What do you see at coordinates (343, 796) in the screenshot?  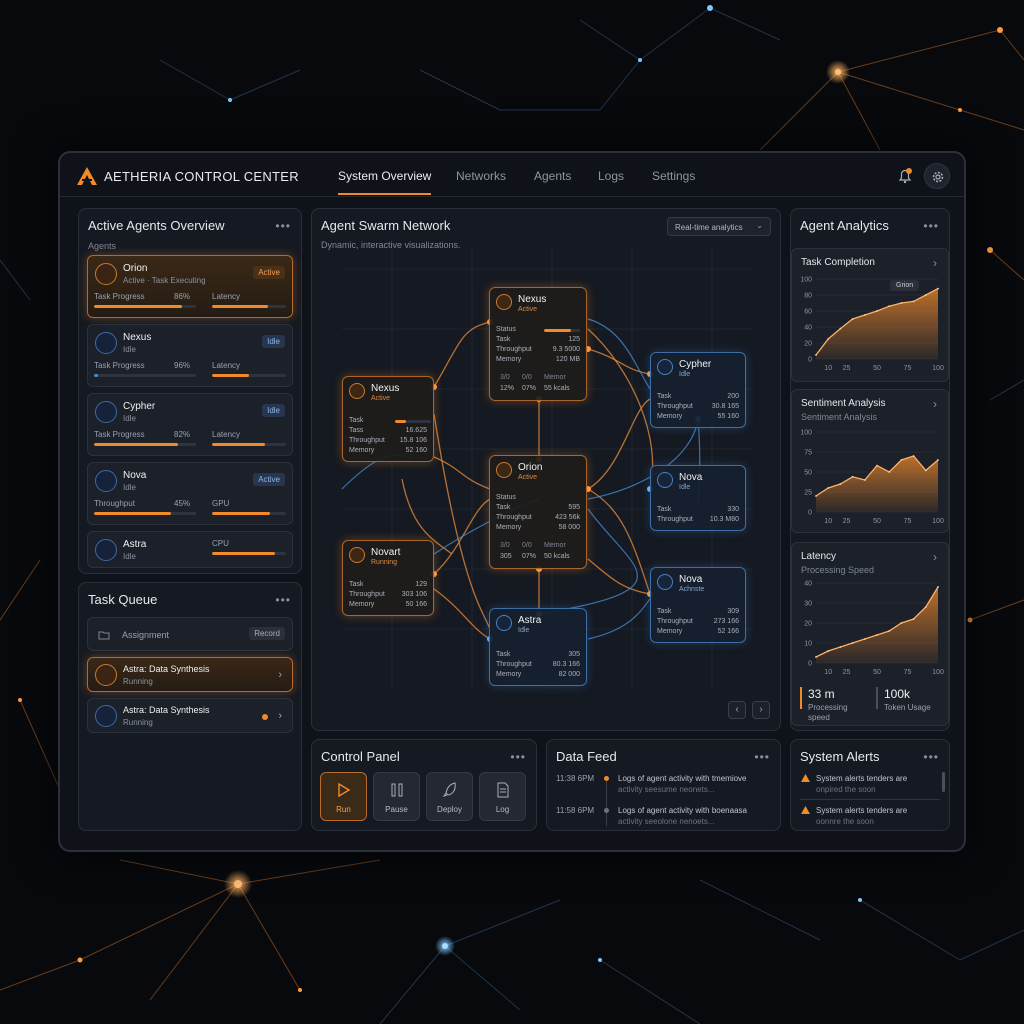 I see `run-button: Run` at bounding box center [343, 796].